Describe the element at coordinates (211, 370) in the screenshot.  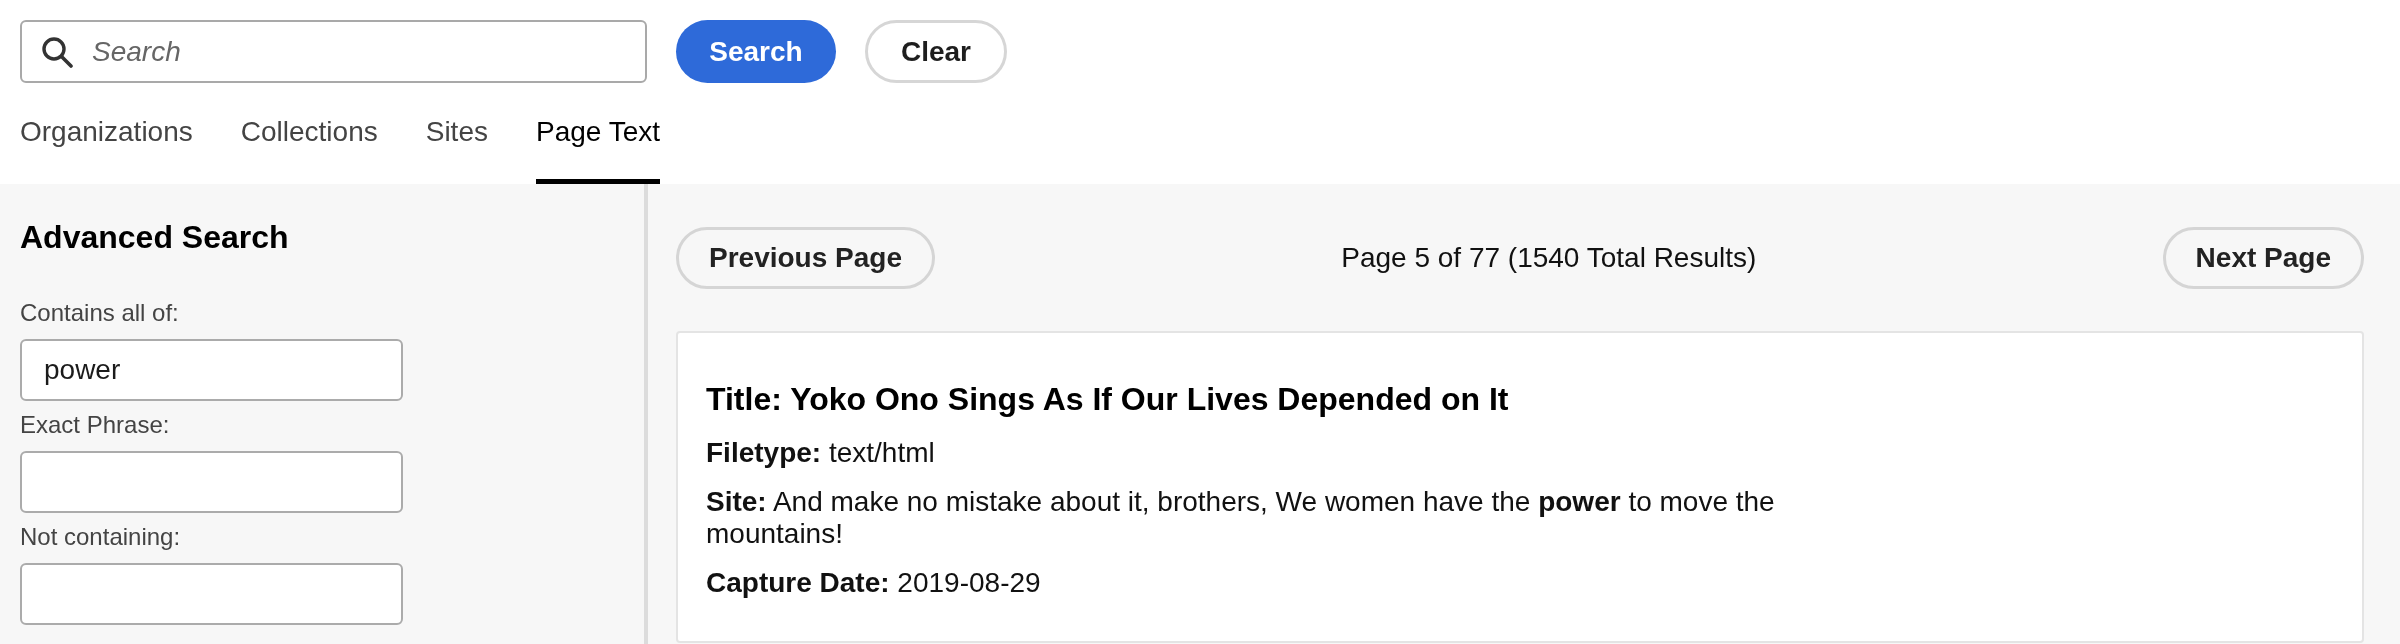
I see `text-input: power` at that location.